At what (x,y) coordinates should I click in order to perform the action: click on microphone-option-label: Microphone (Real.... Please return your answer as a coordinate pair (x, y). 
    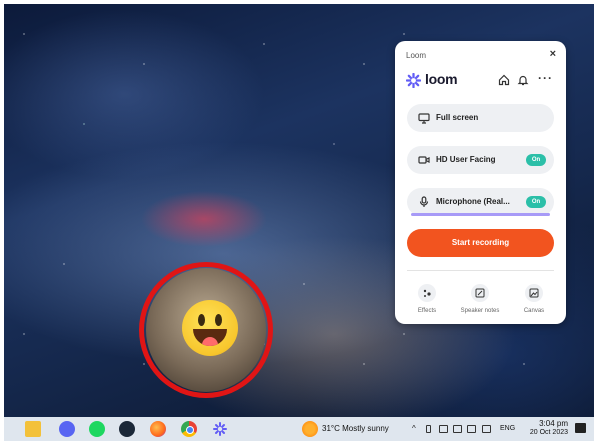
    Looking at the image, I should click on (473, 201).